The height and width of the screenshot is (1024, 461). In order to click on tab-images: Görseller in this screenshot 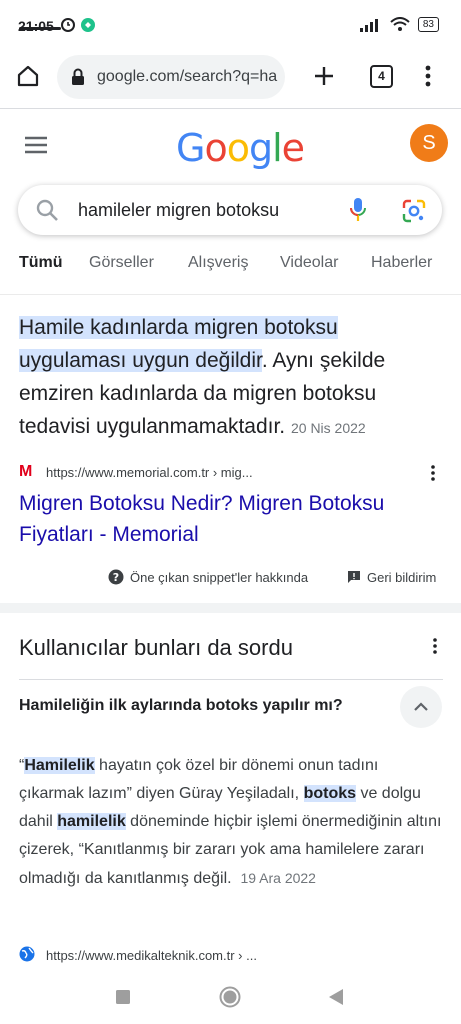, I will do `click(121, 263)`.